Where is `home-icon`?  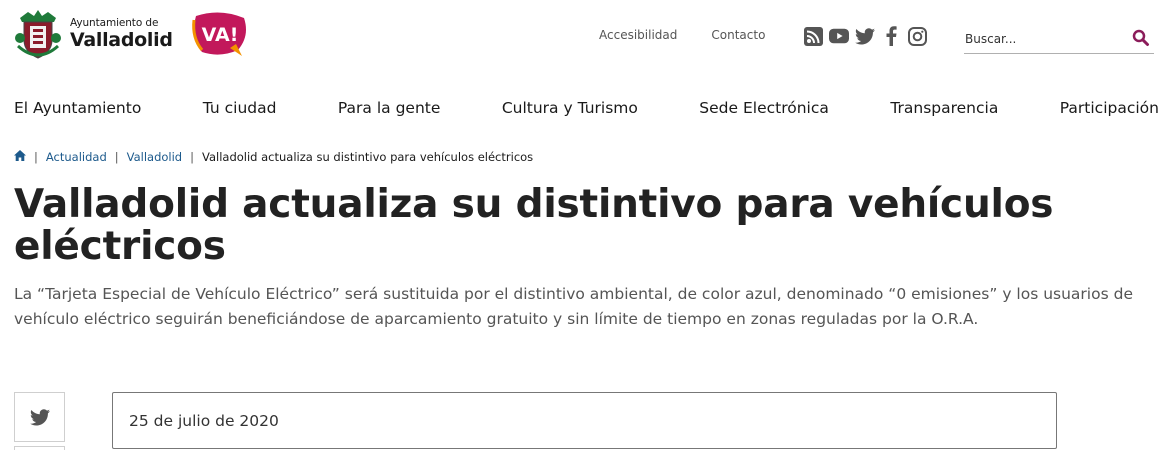 home-icon is located at coordinates (20, 157).